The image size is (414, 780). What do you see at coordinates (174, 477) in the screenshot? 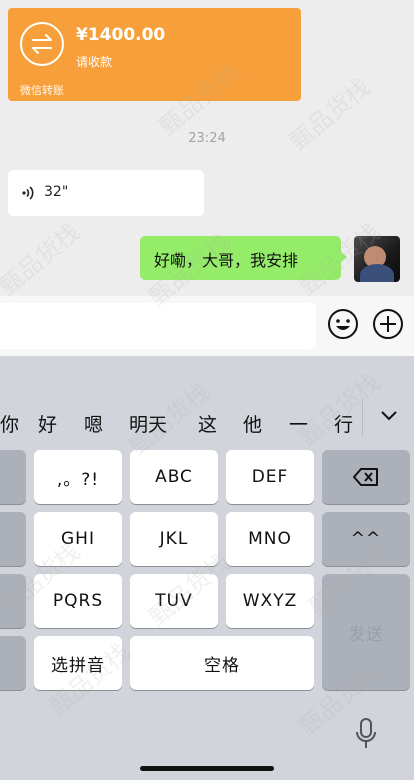
I see `key-abc: ABC` at bounding box center [174, 477].